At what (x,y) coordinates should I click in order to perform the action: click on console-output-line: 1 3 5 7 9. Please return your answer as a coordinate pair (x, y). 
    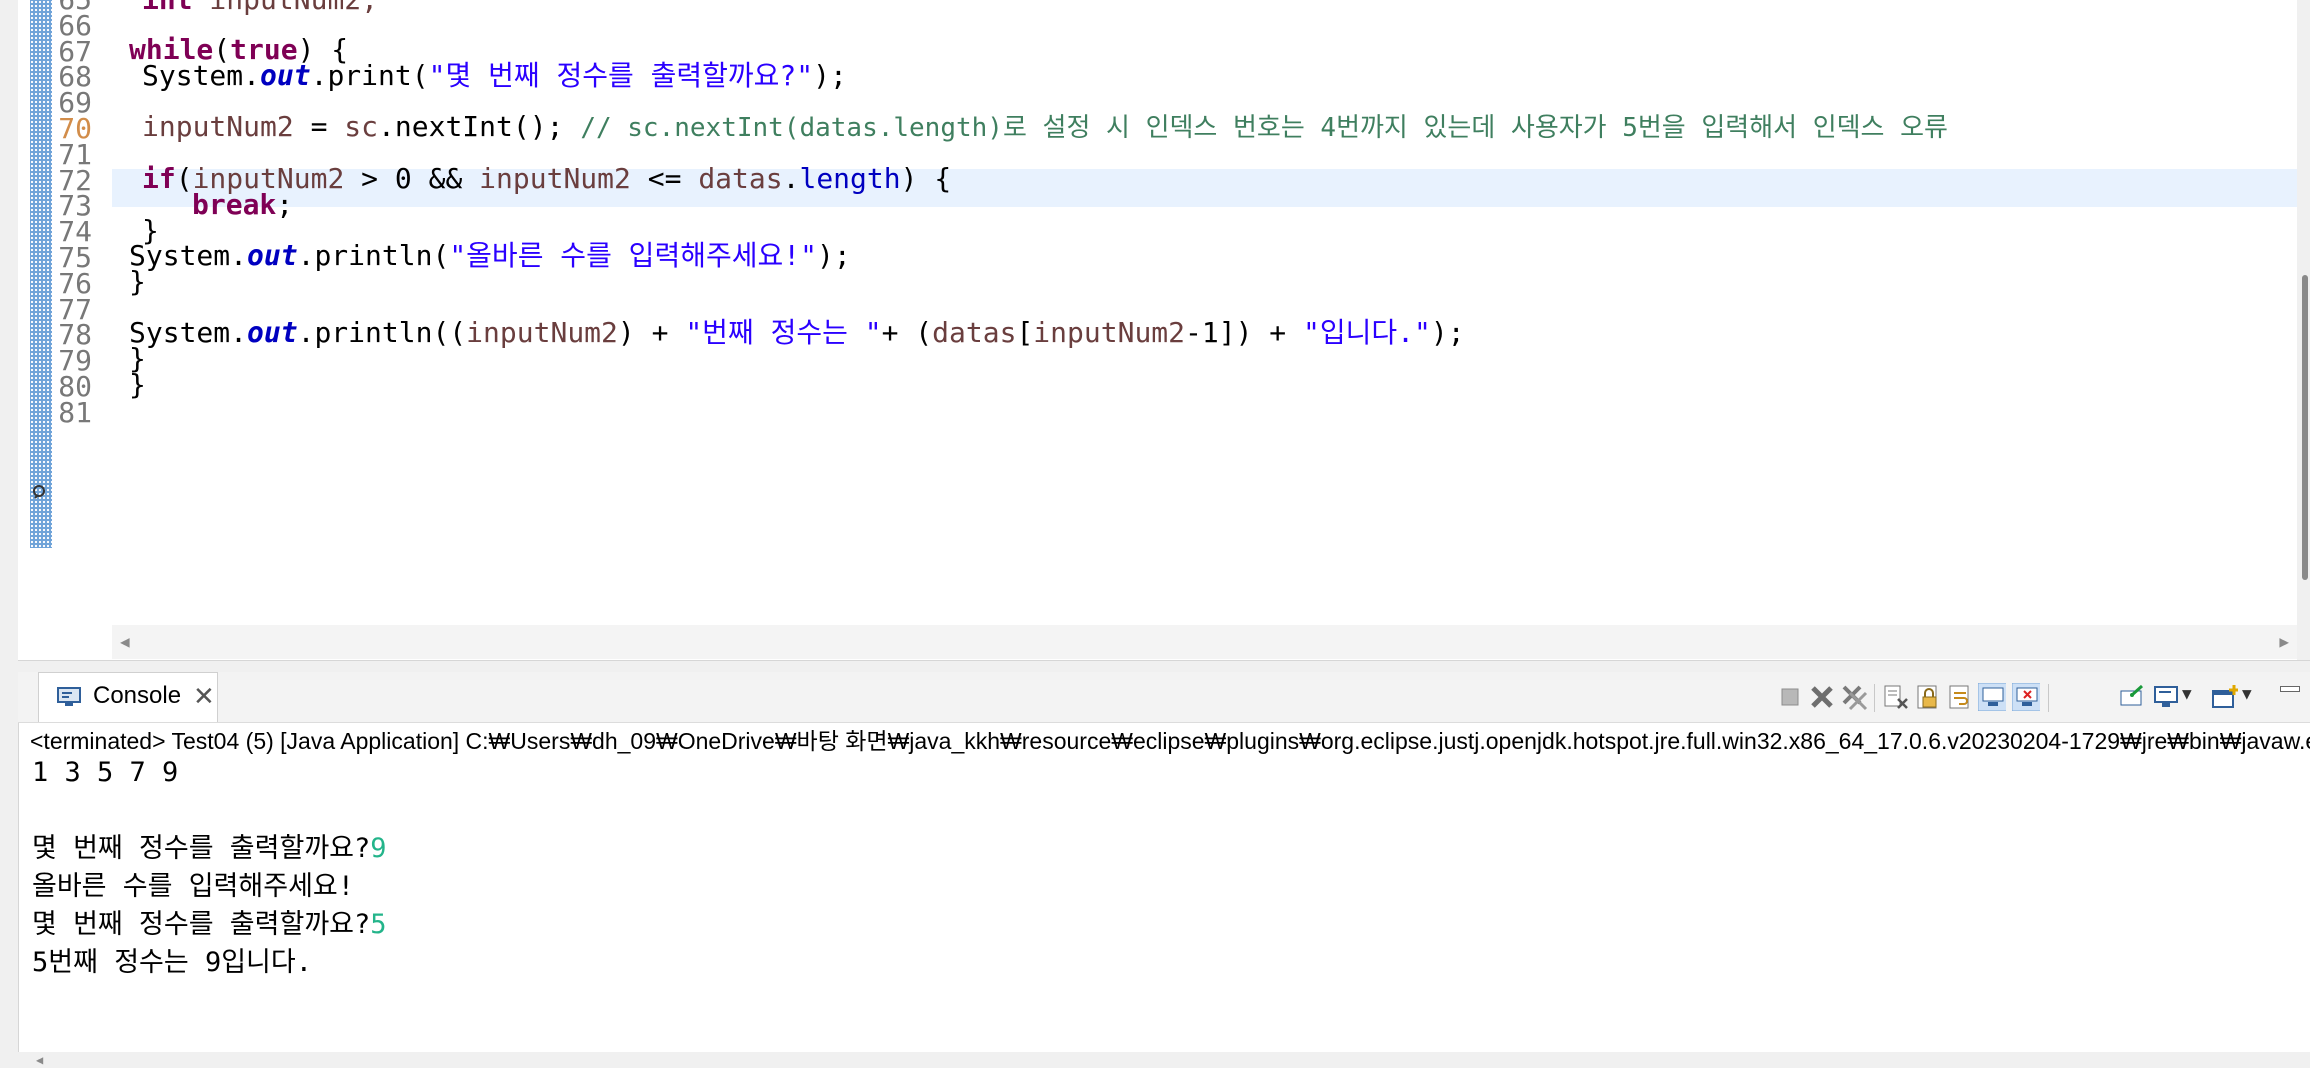
    Looking at the image, I should click on (105, 772).